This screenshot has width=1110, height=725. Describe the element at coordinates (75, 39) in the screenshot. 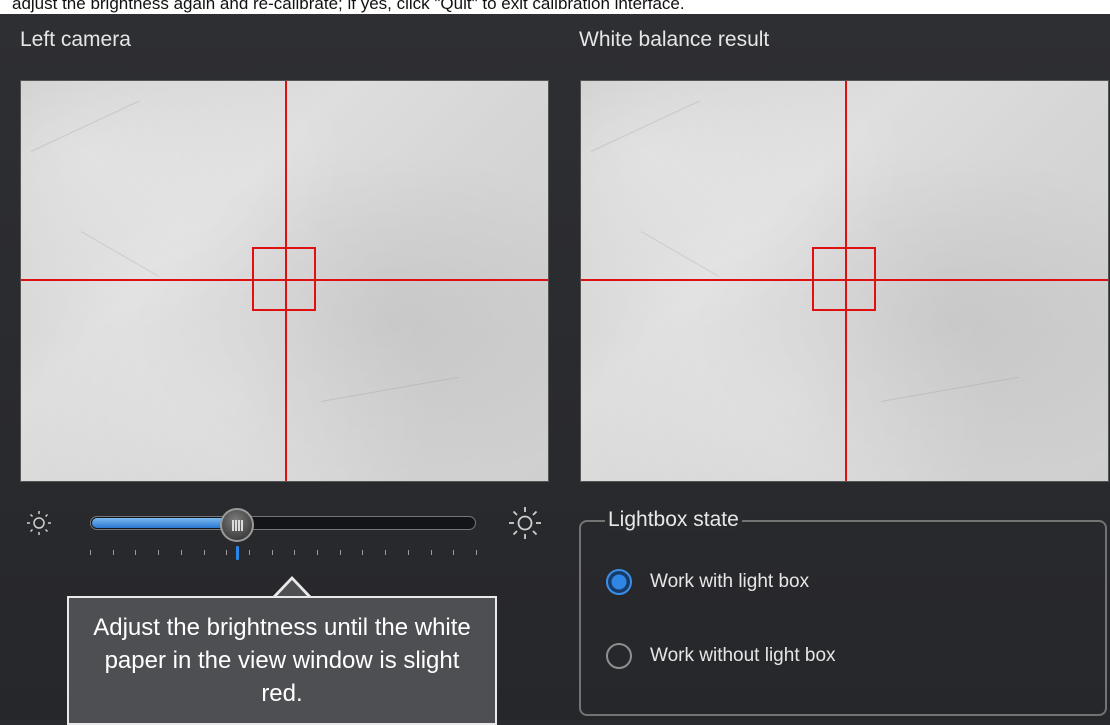

I see `left-camera-title: Left camera` at that location.